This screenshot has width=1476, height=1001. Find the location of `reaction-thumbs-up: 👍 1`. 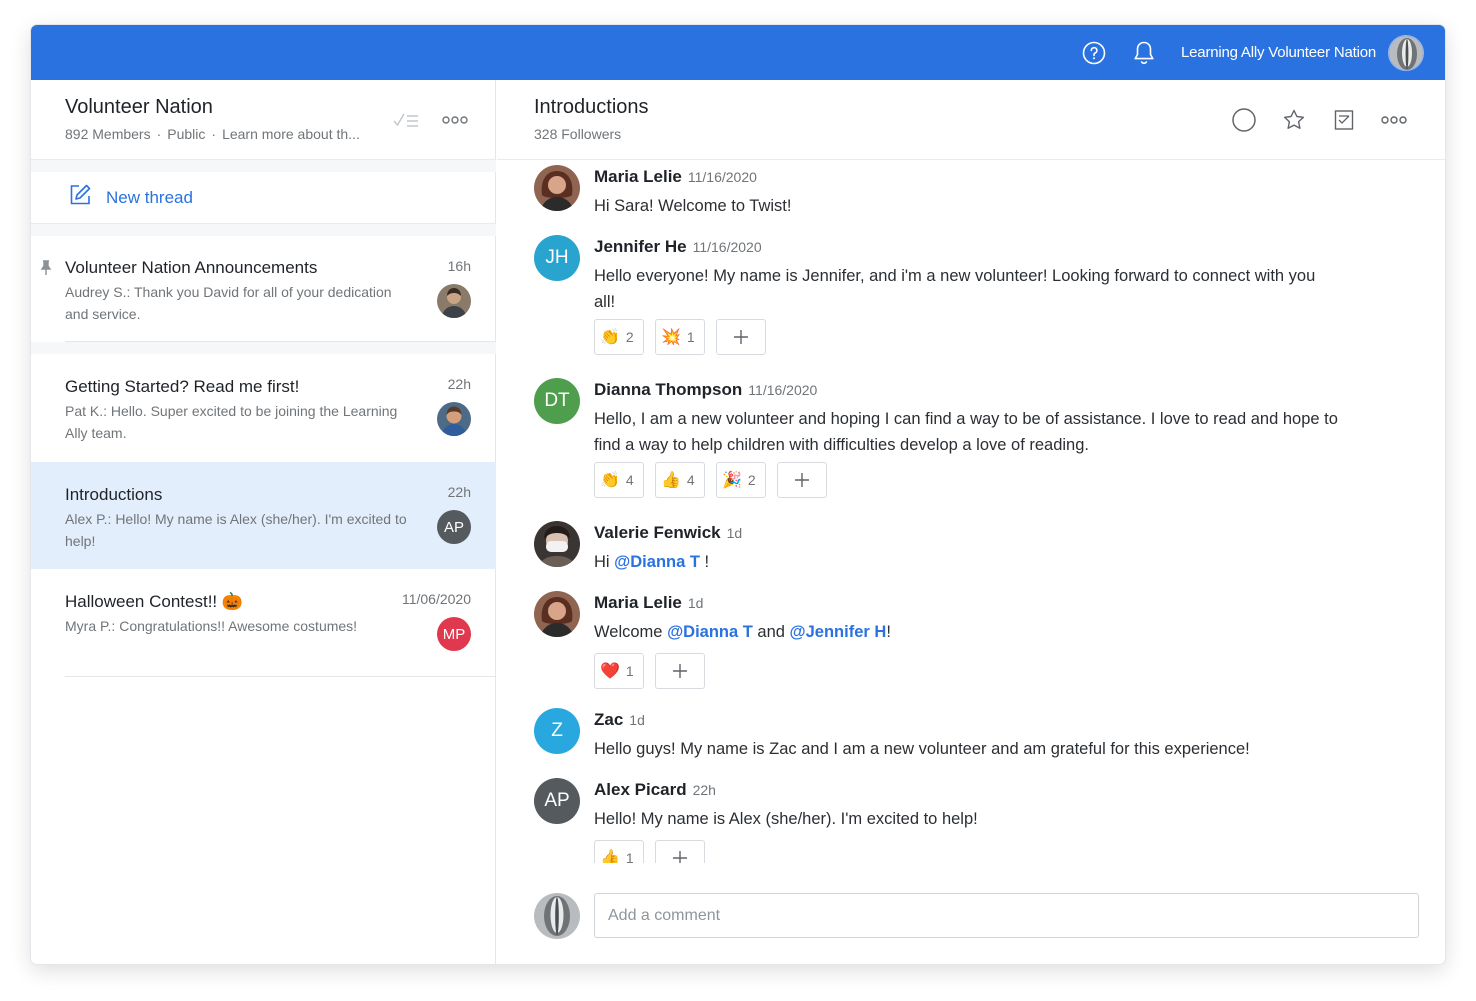

reaction-thumbs-up: 👍 1 is located at coordinates (619, 851).